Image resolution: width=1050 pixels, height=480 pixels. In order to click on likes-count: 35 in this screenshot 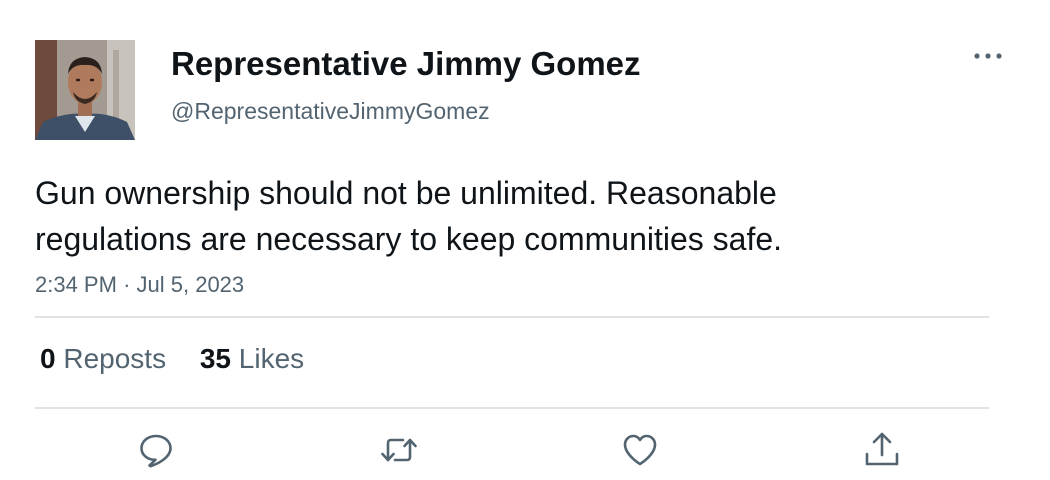, I will do `click(215, 358)`.